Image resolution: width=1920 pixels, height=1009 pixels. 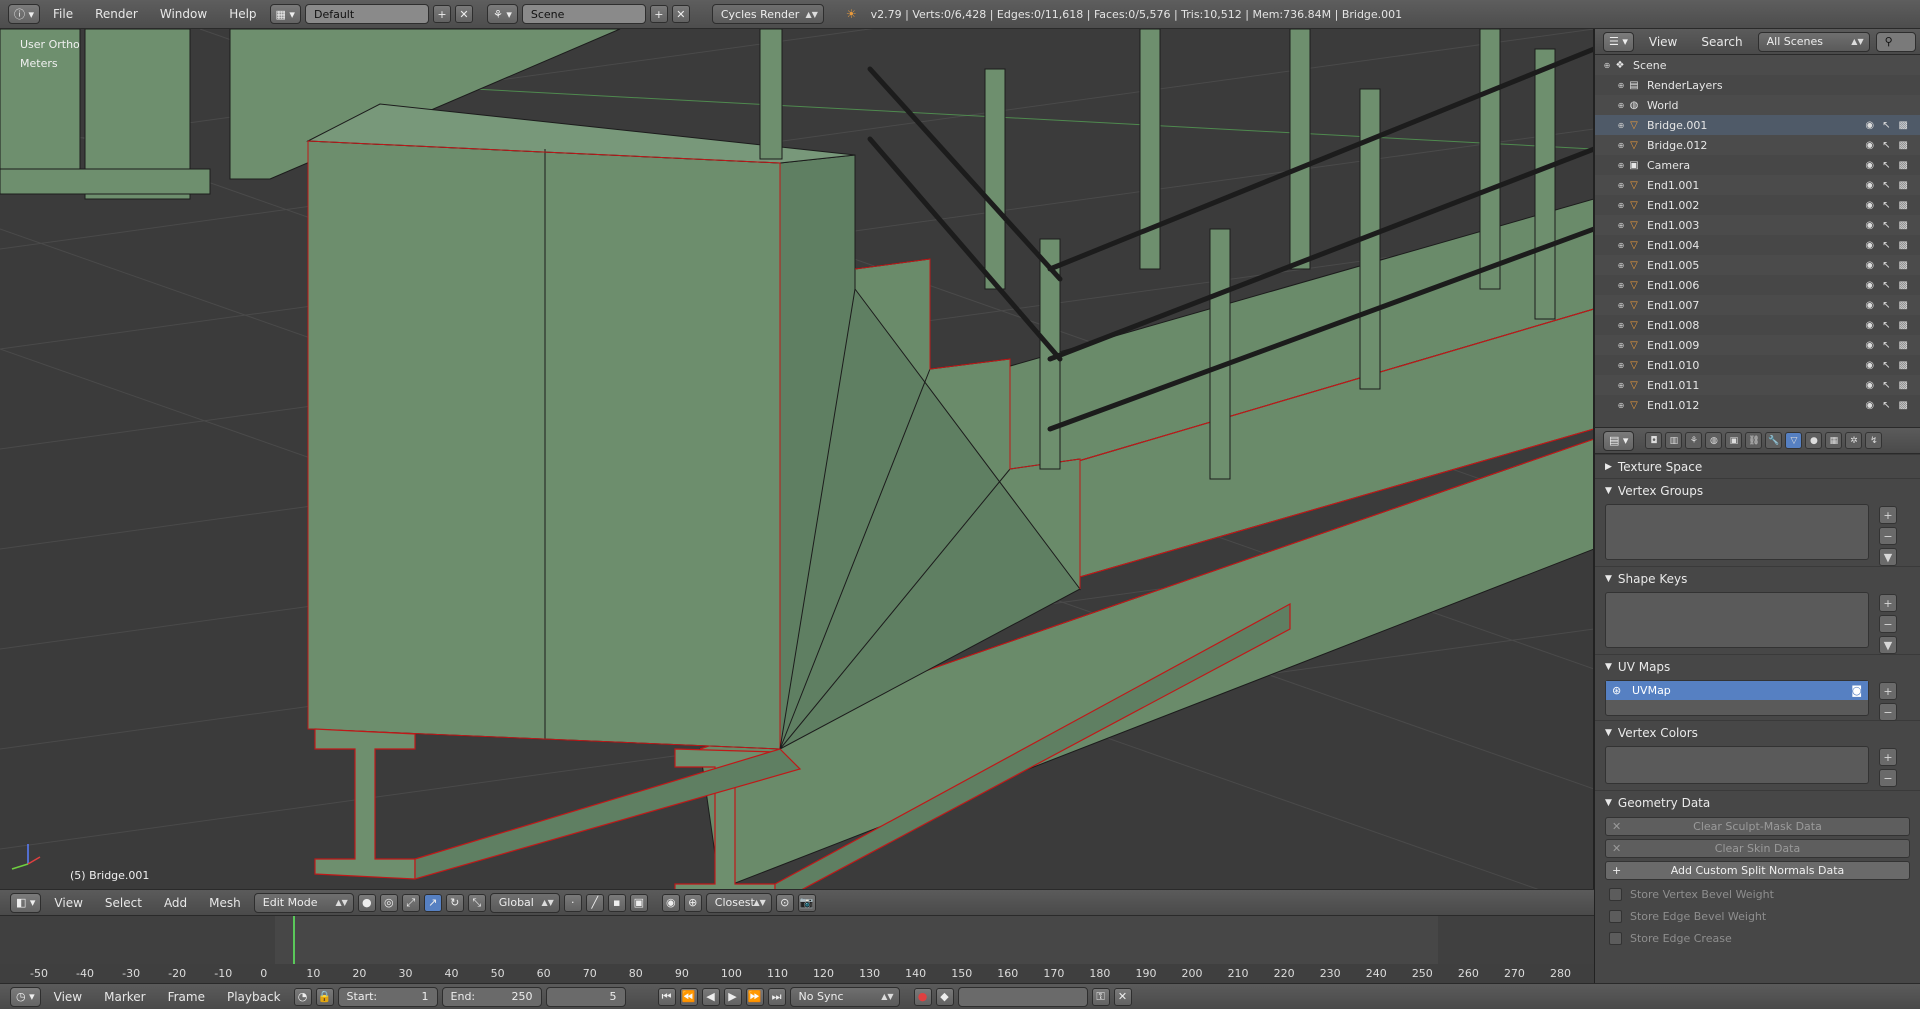 What do you see at coordinates (1757, 285) in the screenshot?
I see `outliner-item: ⊕ ▽ End1.006 ◉ ↖ ▩` at bounding box center [1757, 285].